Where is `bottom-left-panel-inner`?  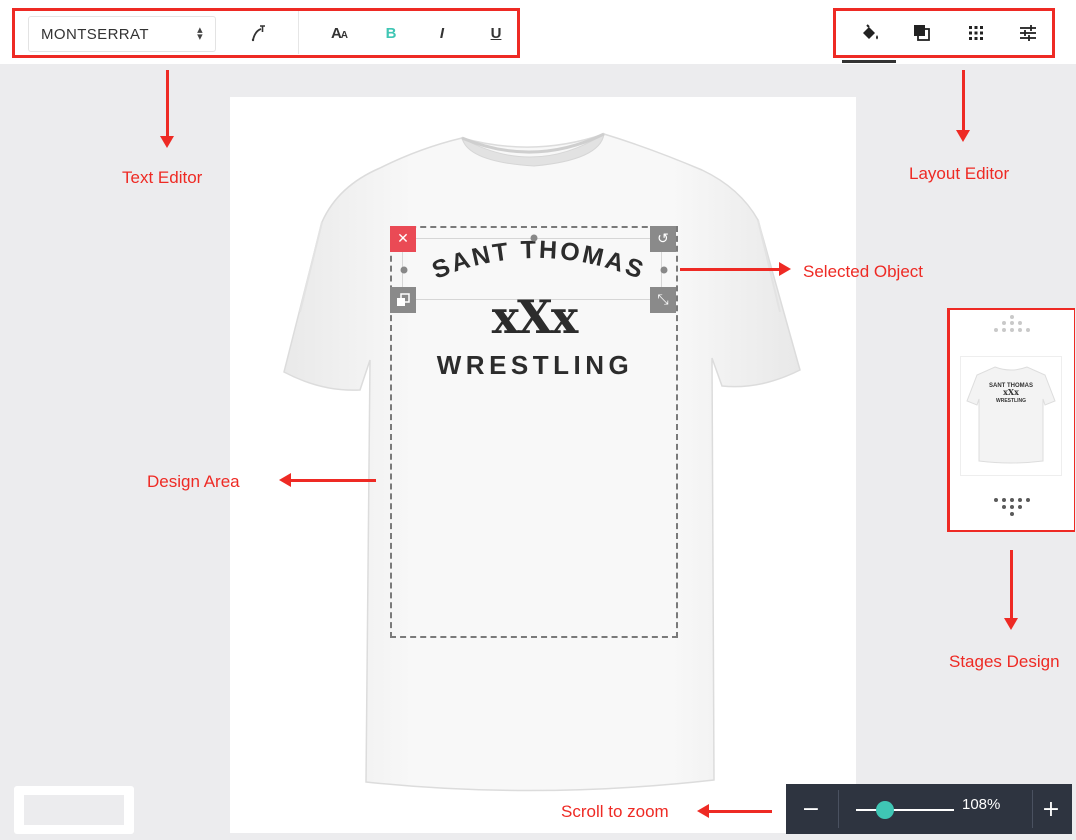
bottom-left-panel-inner is located at coordinates (74, 810).